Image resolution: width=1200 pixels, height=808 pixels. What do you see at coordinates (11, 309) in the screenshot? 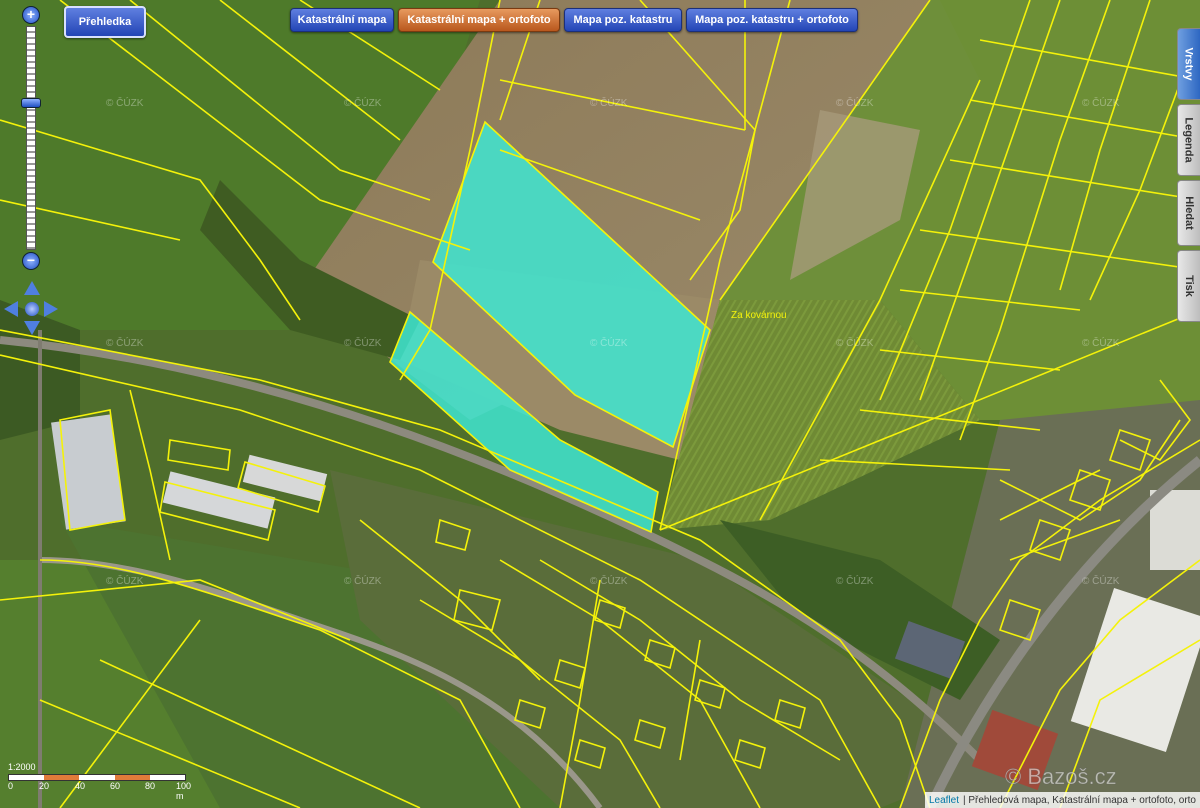
I see `pan-left-icon` at bounding box center [11, 309].